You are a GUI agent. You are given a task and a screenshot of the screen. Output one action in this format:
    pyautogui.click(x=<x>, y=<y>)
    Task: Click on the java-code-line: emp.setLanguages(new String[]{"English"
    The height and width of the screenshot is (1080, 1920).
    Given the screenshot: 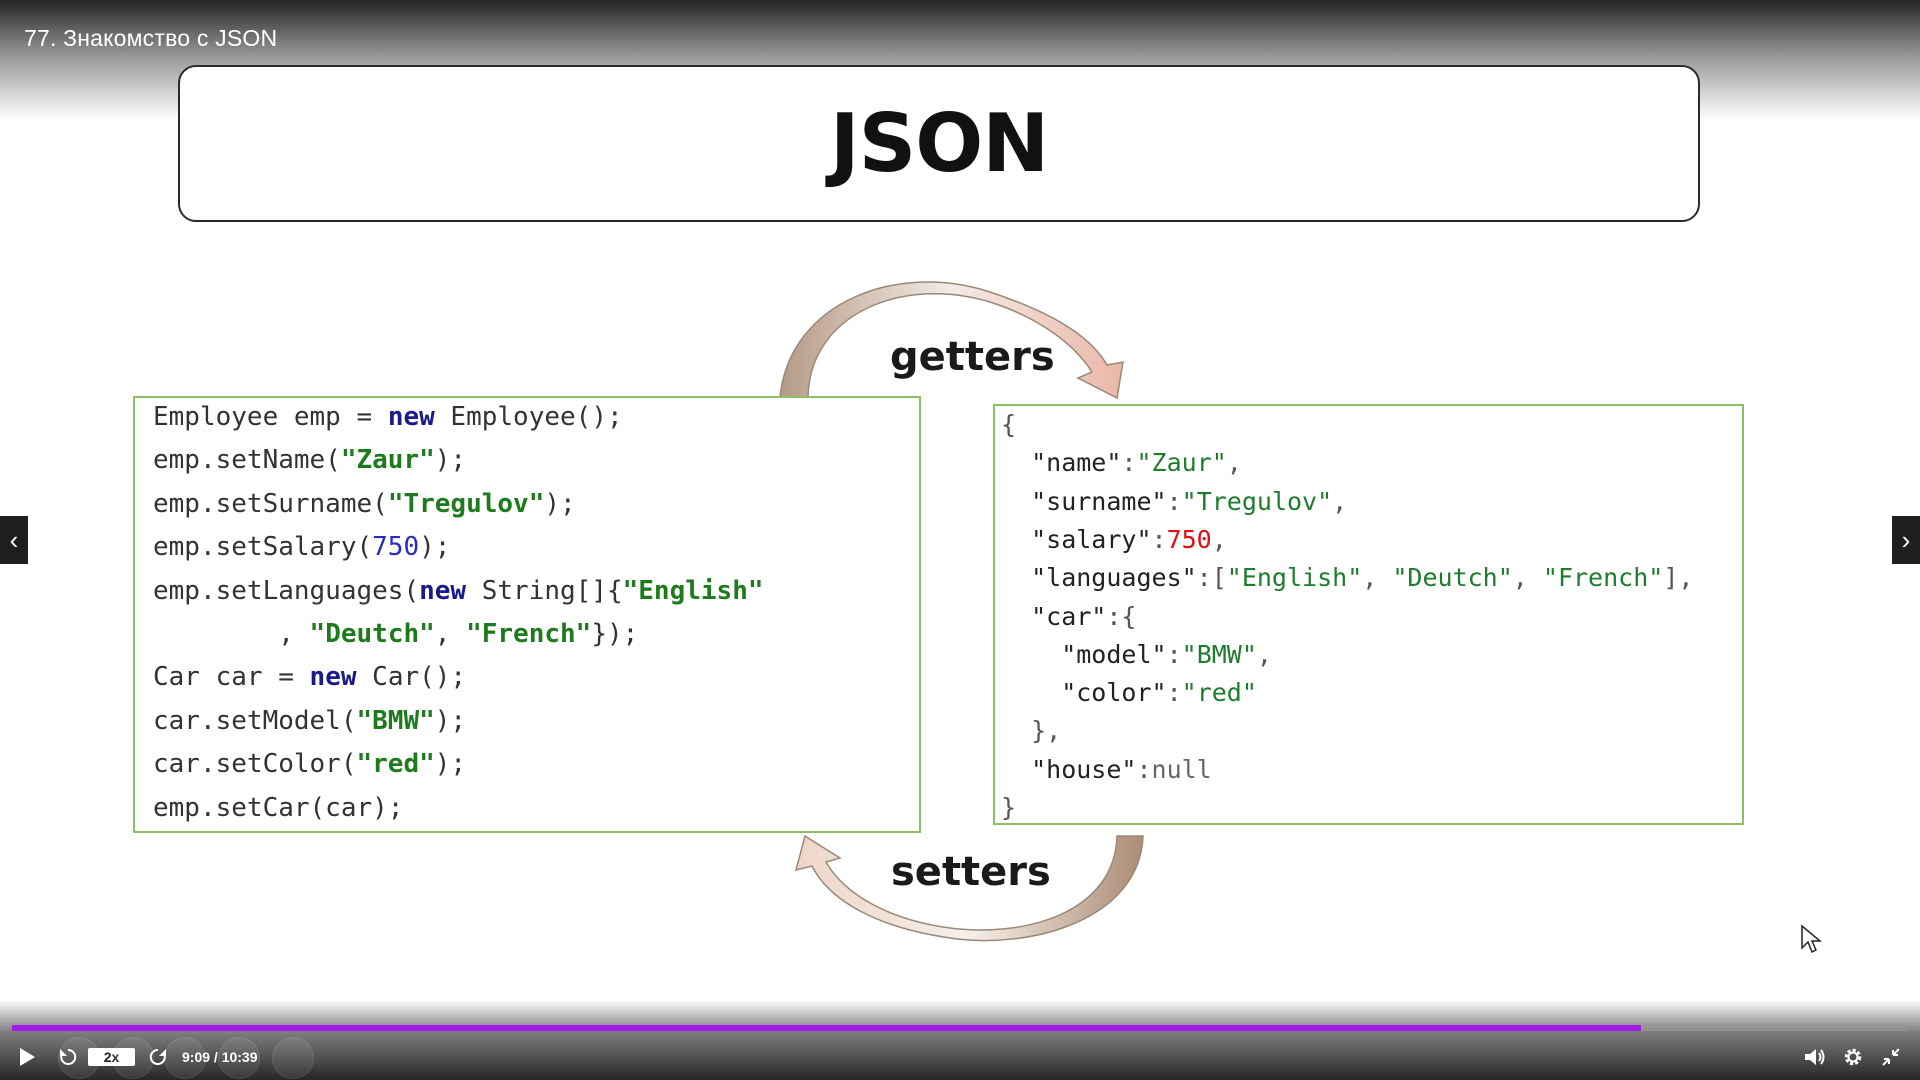 What is the action you would take?
    pyautogui.click(x=458, y=597)
    